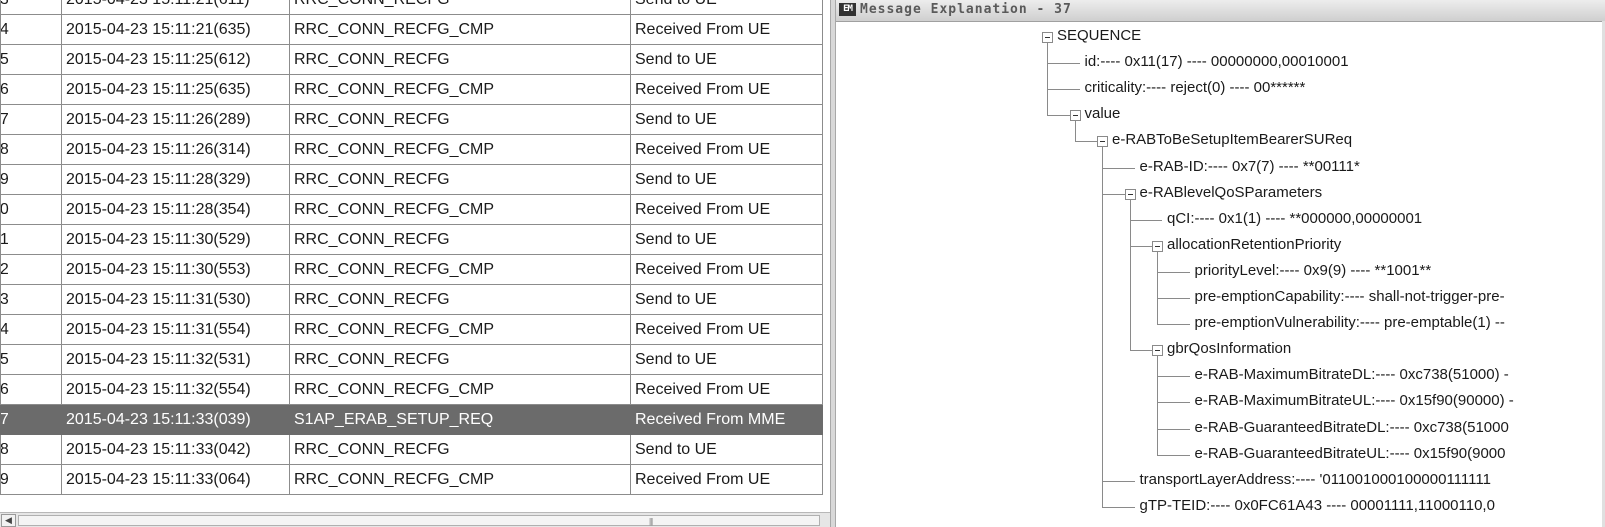  Describe the element at coordinates (175, 419) in the screenshot. I see `row-time-cell: 2015-04-23 15:11:33(039)` at that location.